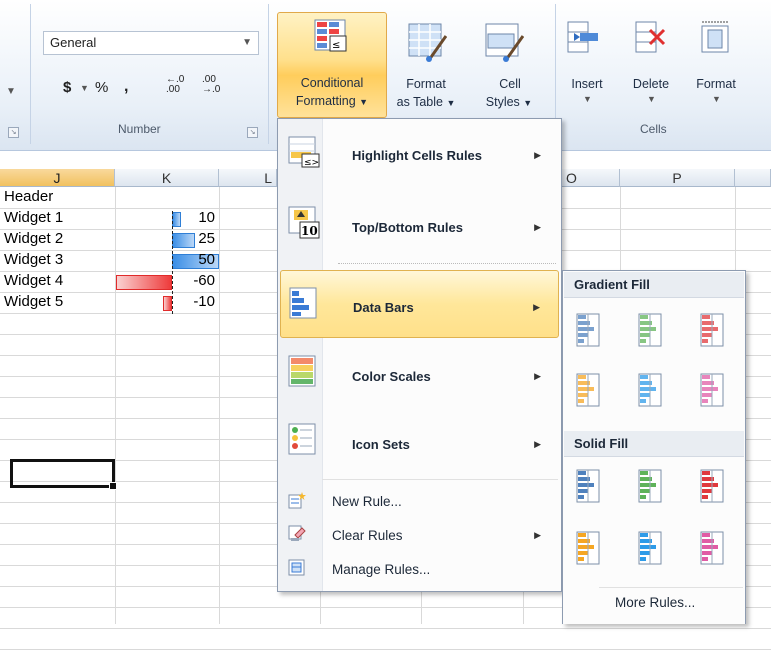 The width and height of the screenshot is (771, 650). What do you see at coordinates (650, 330) in the screenshot?
I see `gradient-fill-green-swatch` at bounding box center [650, 330].